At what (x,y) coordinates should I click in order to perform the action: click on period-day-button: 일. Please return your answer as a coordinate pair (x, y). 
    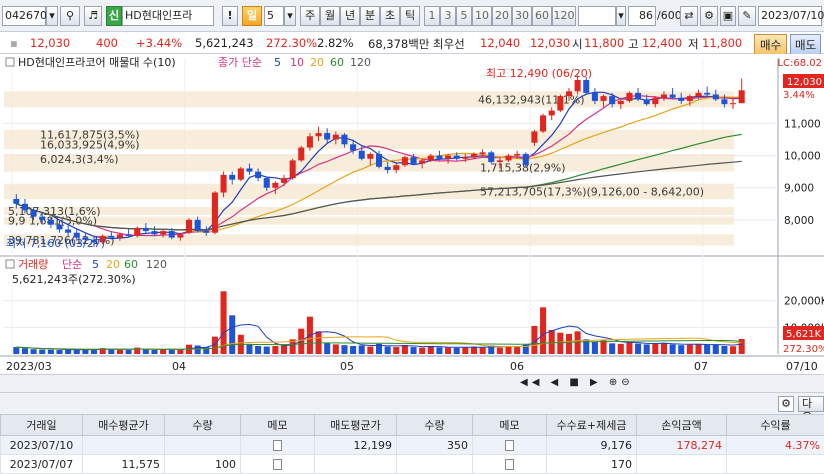
    Looking at the image, I should click on (252, 16).